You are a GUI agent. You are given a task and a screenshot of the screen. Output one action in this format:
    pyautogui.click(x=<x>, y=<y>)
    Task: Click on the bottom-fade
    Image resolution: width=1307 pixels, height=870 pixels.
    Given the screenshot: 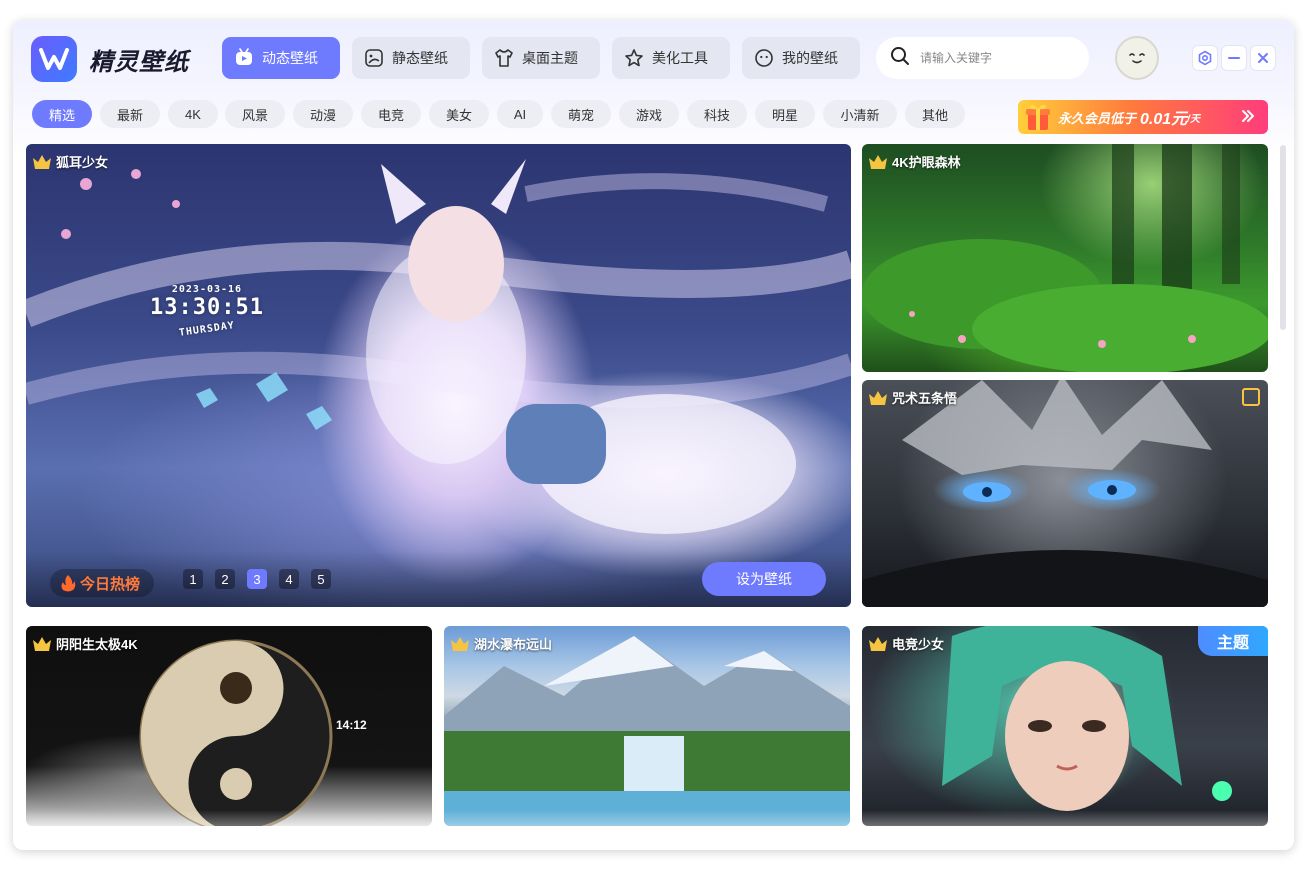 What is the action you would take?
    pyautogui.click(x=653, y=830)
    